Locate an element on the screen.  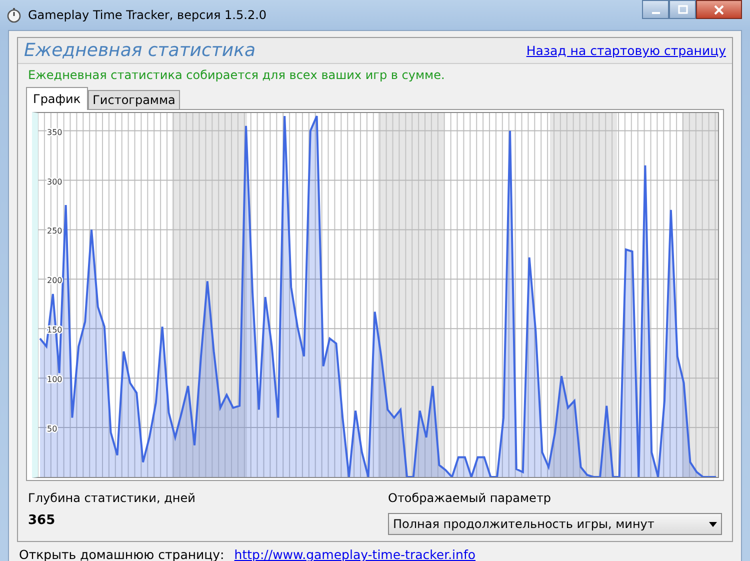
close-icon is located at coordinates (719, 9).